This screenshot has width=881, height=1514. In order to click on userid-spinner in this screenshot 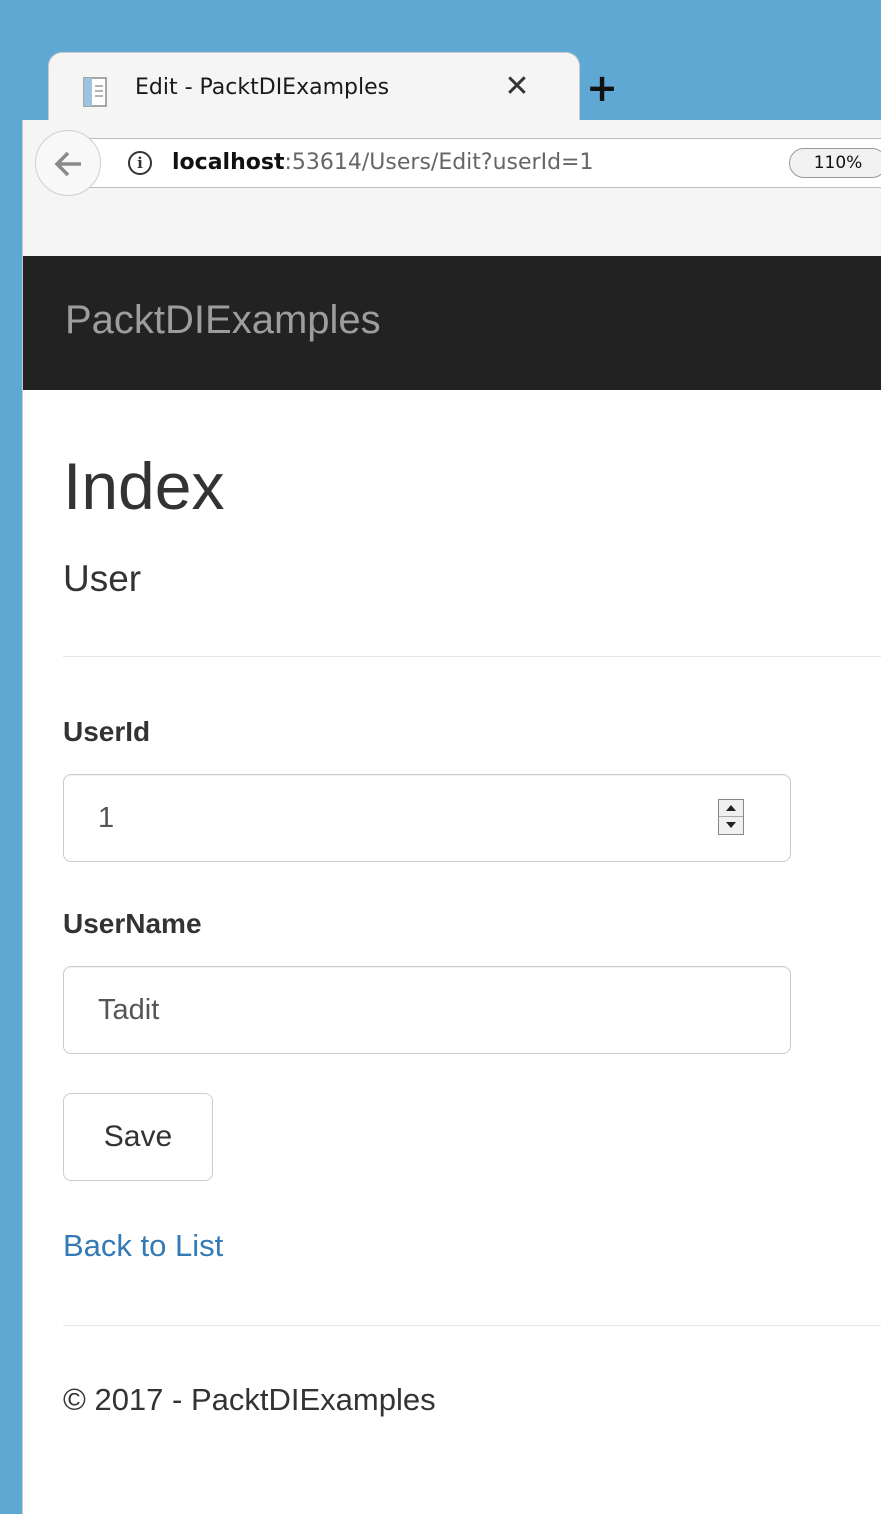, I will do `click(731, 817)`.